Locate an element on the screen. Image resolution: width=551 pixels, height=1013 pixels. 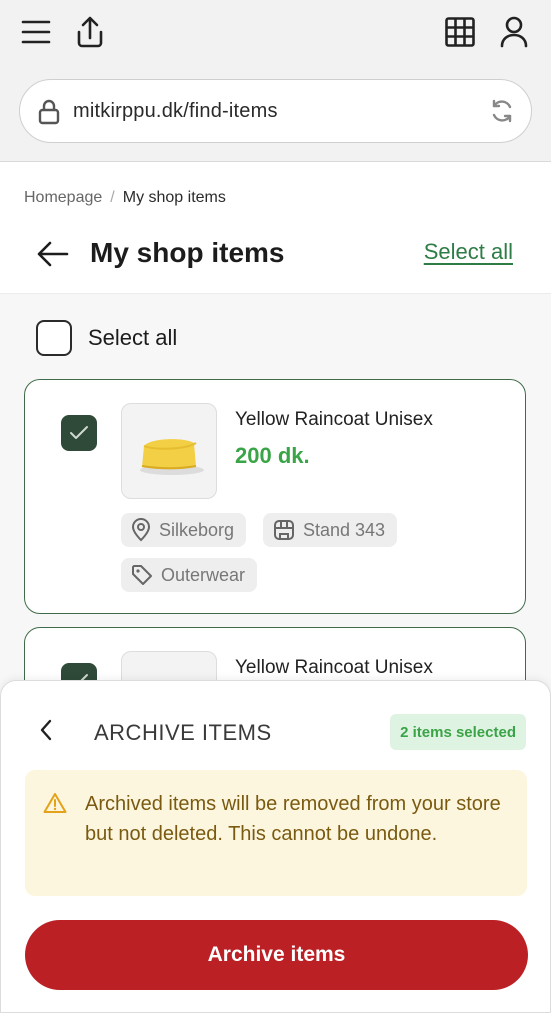
sheet-title: ARCHIVE ITEMS is located at coordinates (183, 732).